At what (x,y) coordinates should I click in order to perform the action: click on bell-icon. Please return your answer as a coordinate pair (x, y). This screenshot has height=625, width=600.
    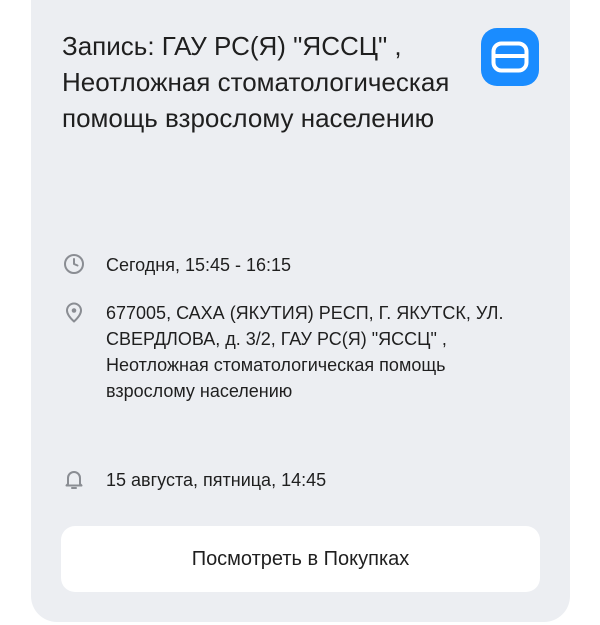
    Looking at the image, I should click on (74, 479).